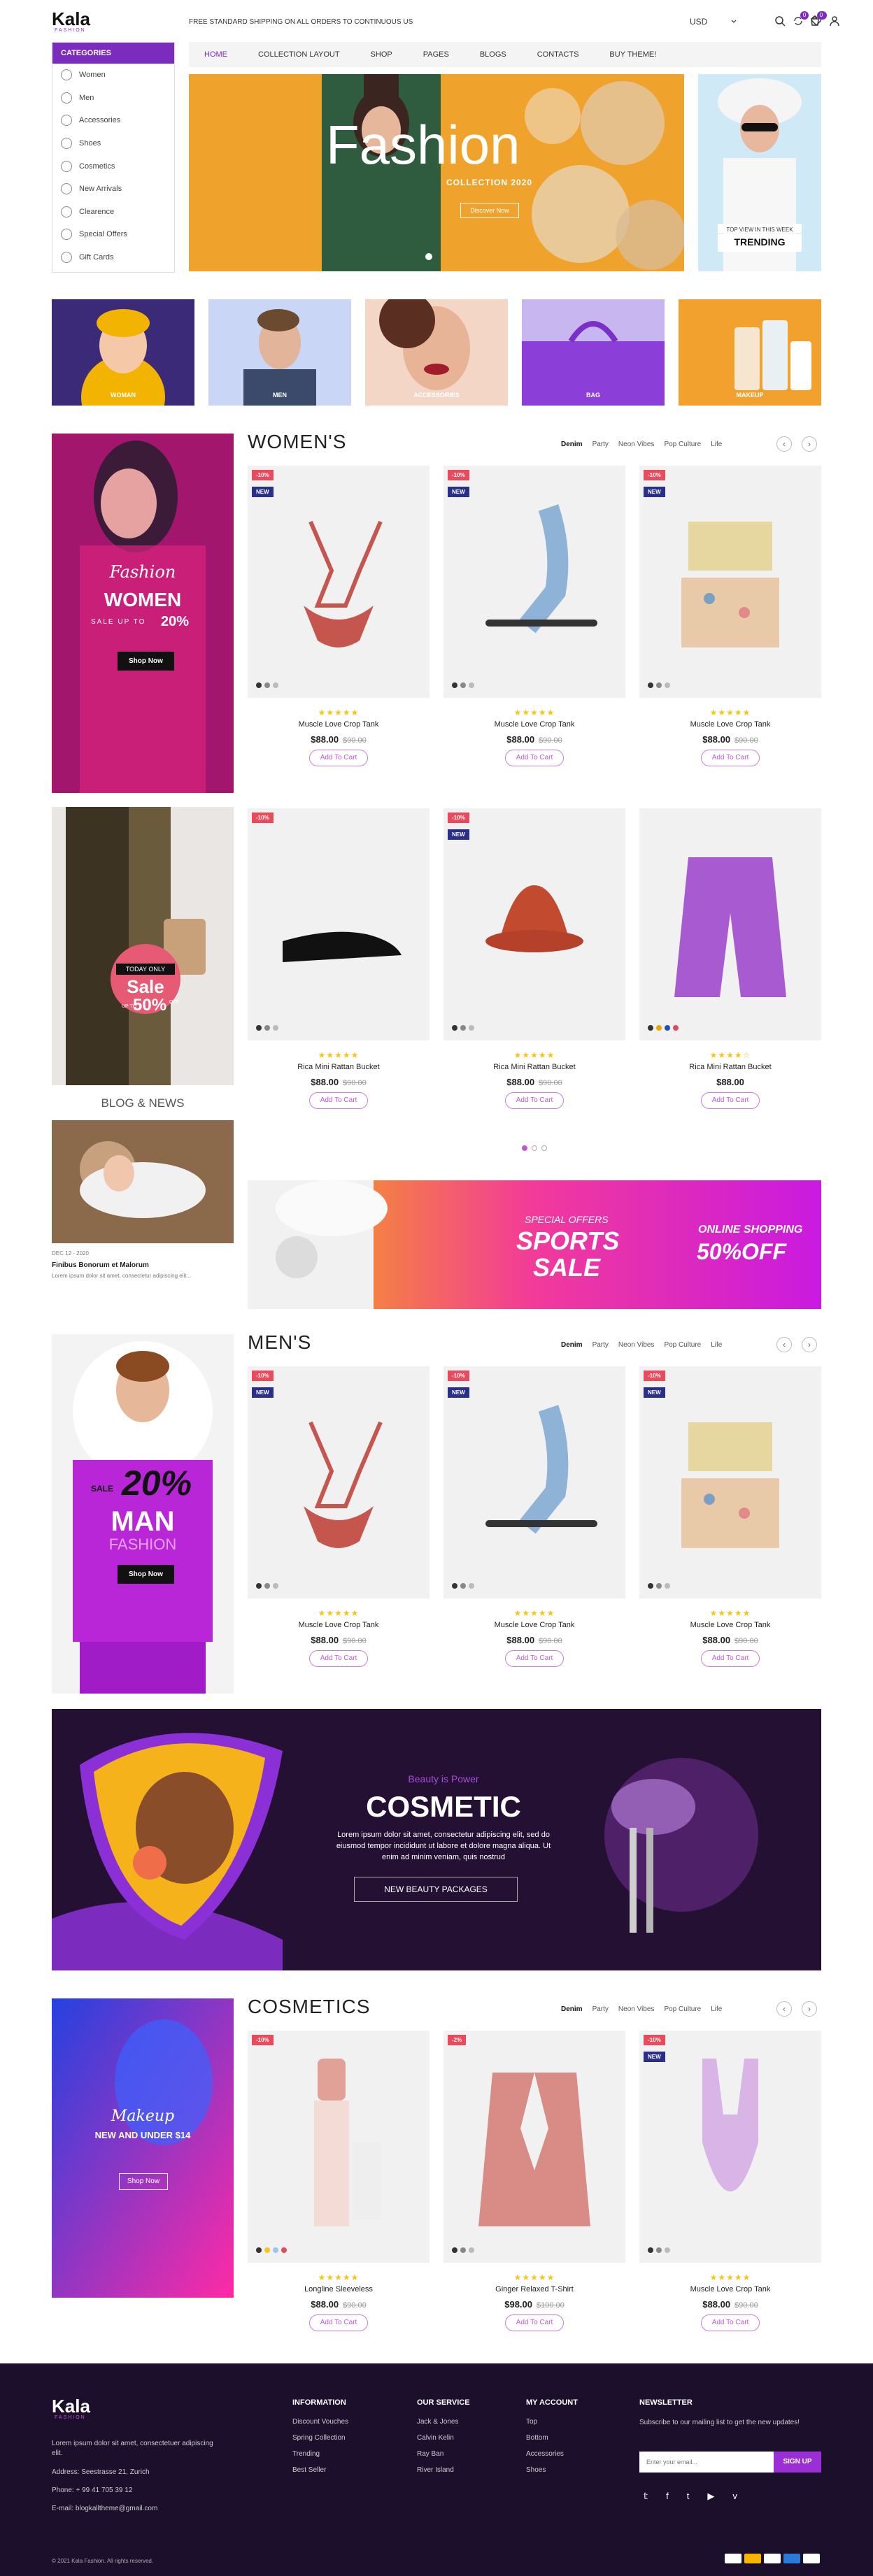  Describe the element at coordinates (320, 2422) in the screenshot. I see `footer-link: Discount Vouches` at that location.